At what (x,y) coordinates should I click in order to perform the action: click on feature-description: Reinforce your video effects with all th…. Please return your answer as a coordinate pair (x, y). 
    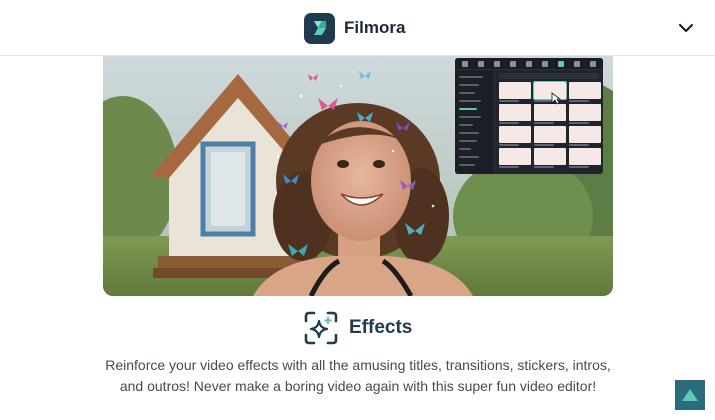
    Looking at the image, I should click on (358, 375).